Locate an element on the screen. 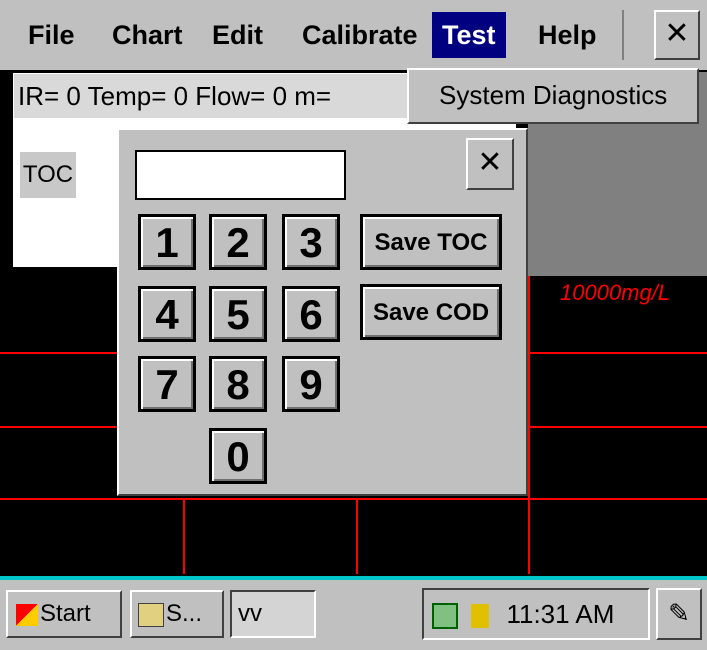 This screenshot has height=650, width=707. value-input is located at coordinates (240, 175).